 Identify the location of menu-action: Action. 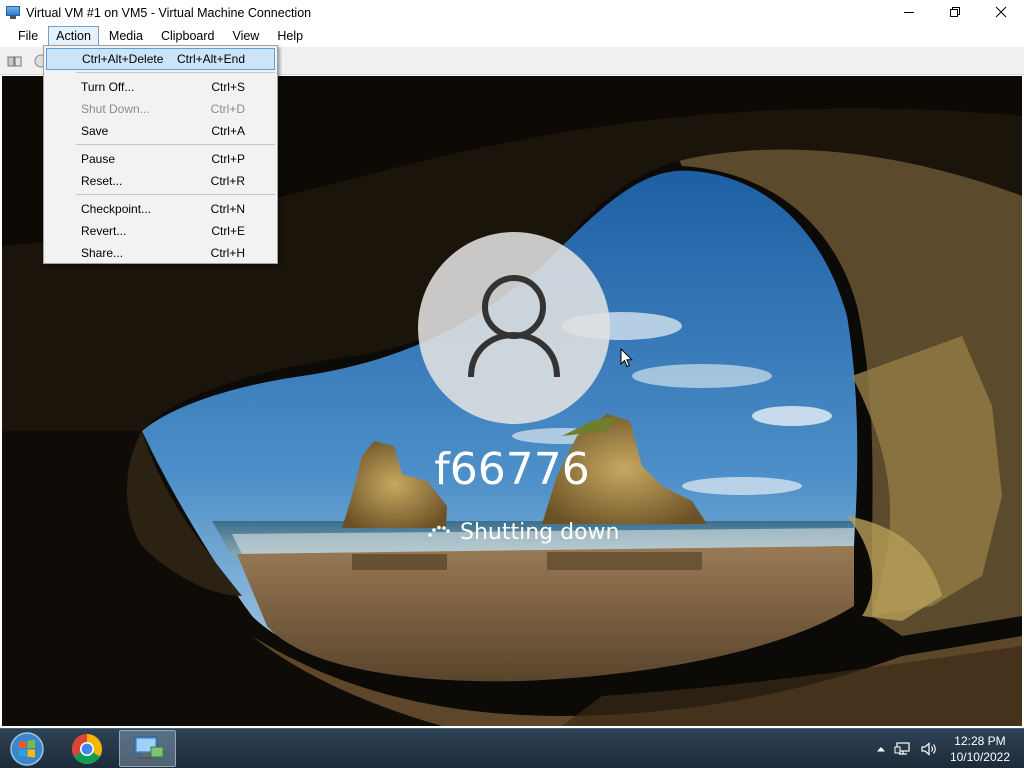
(73, 36).